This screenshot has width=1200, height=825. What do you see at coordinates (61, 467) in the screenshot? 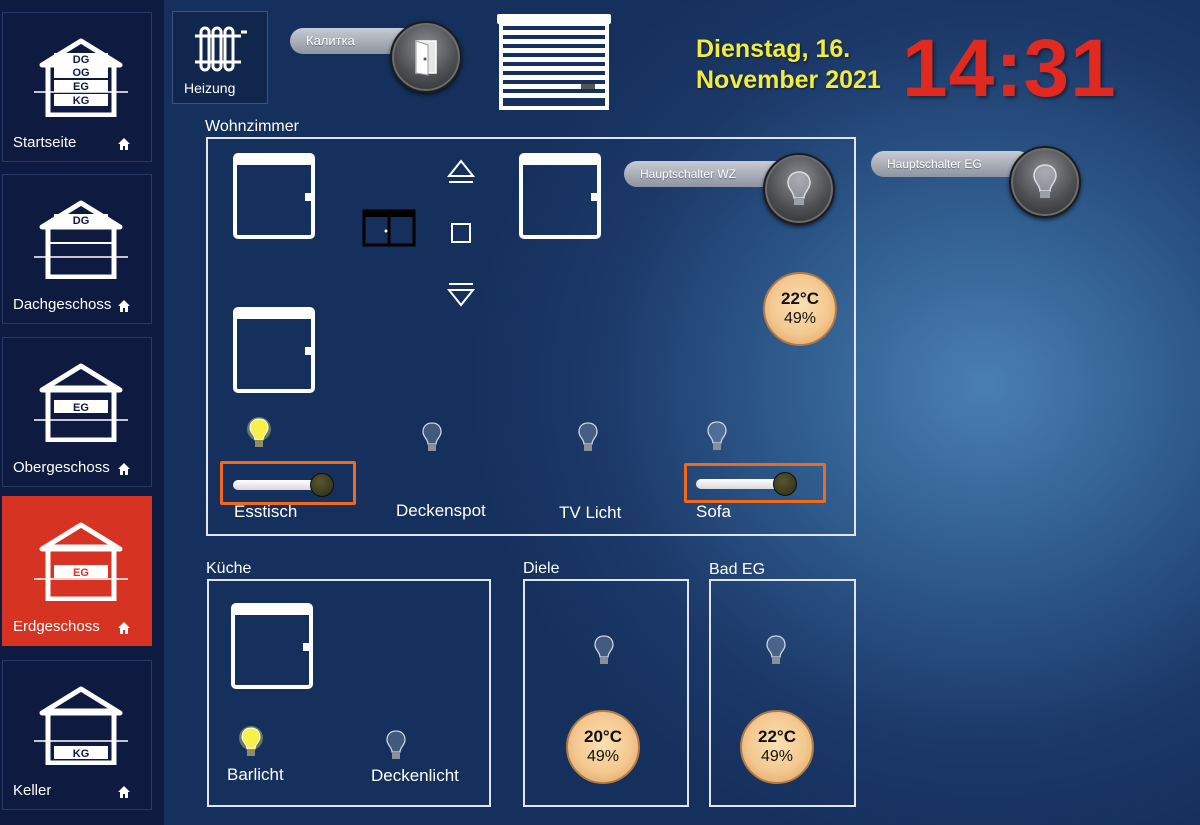
I see `sidebar-item-label: Obergeschoss` at bounding box center [61, 467].